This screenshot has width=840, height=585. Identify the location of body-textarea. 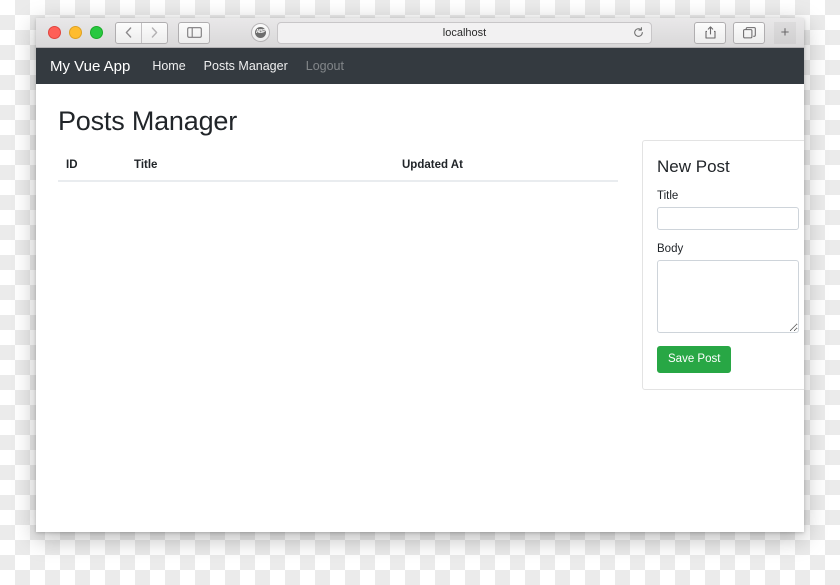
(728, 296).